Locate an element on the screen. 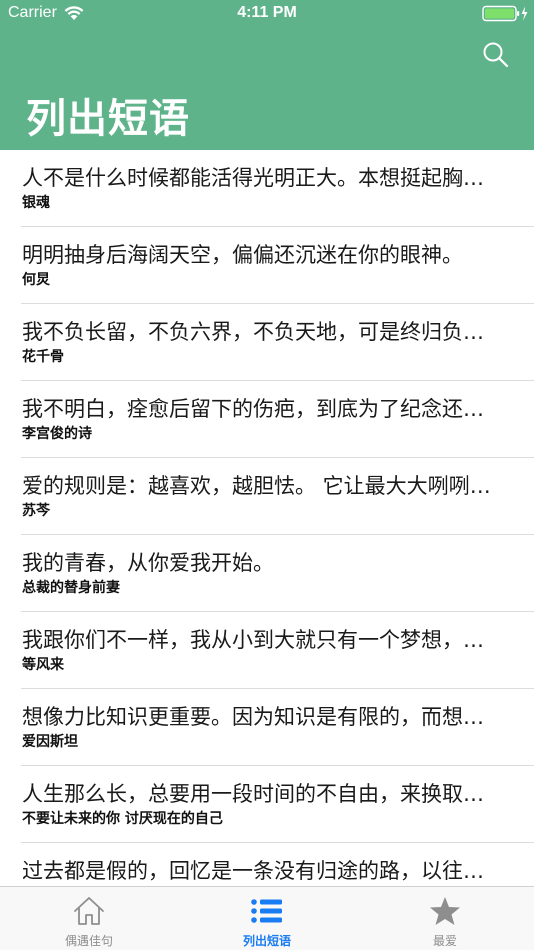 This screenshot has height=950, width=534. list-item: 我不负长留，不负六界，不负天地，可是终归负了你 花千骨 is located at coordinates (267, 342).